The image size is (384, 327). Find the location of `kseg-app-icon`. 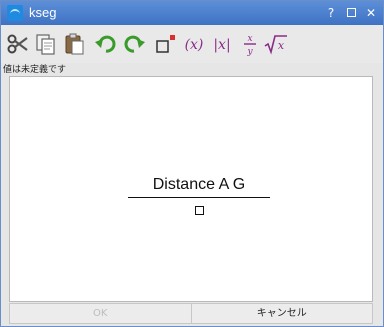

kseg-app-icon is located at coordinates (15, 13).